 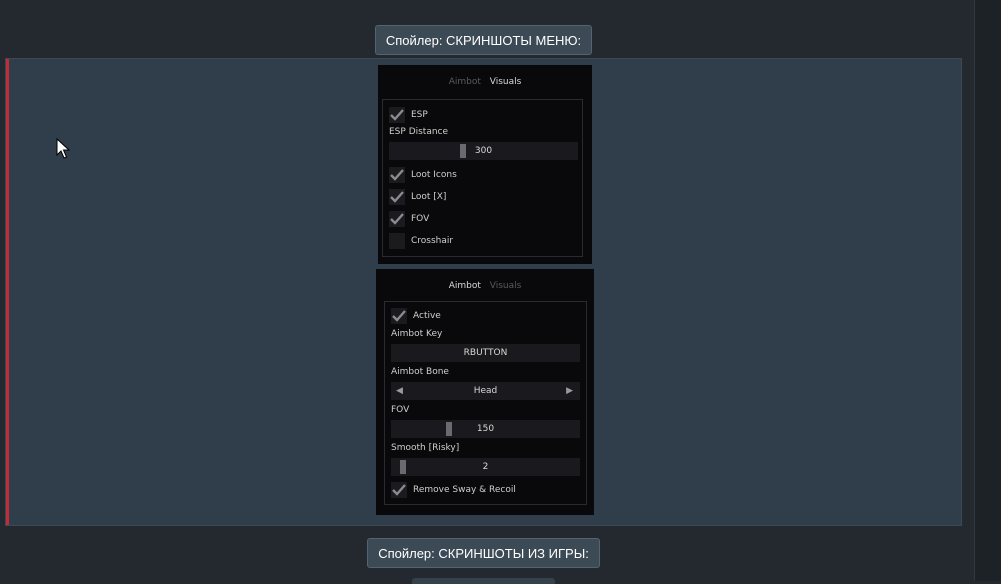 I want to click on scrollbar-track, so click(x=987, y=290).